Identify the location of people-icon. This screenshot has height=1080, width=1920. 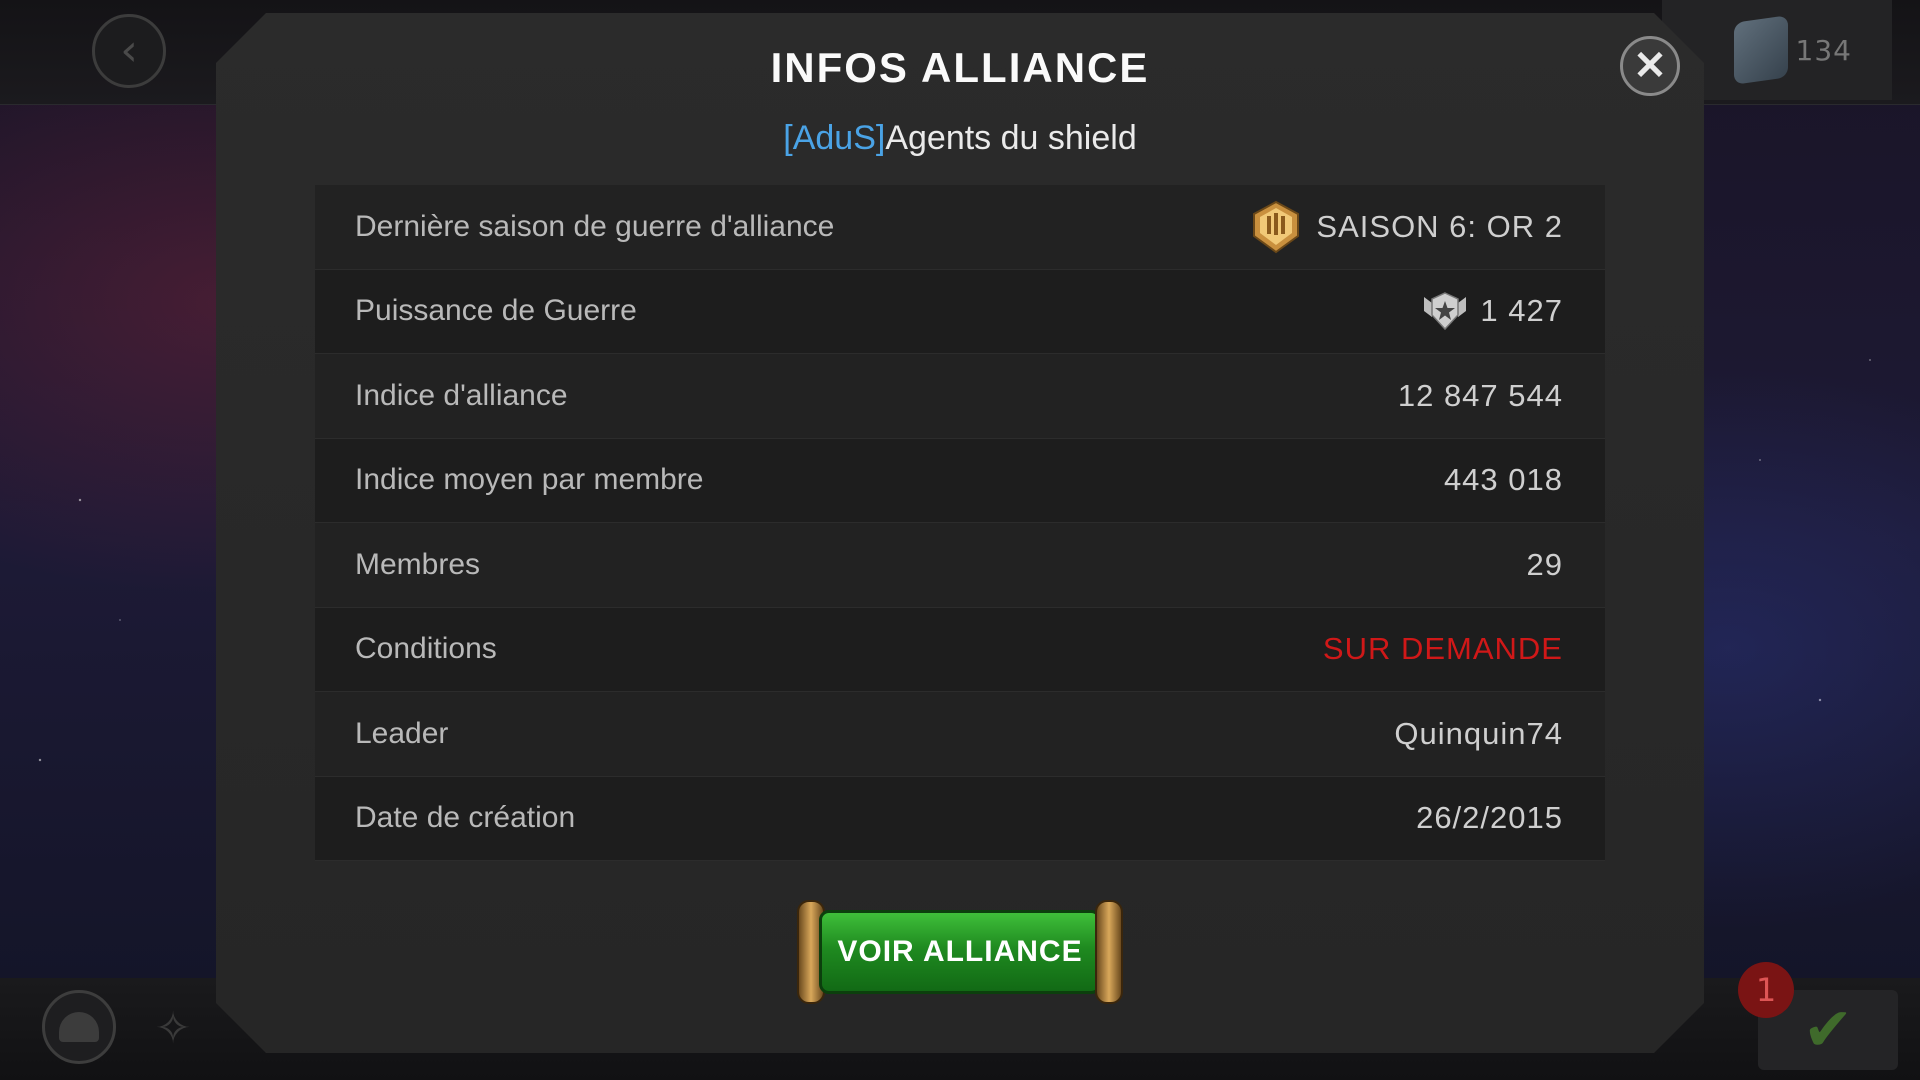
(79, 1027).